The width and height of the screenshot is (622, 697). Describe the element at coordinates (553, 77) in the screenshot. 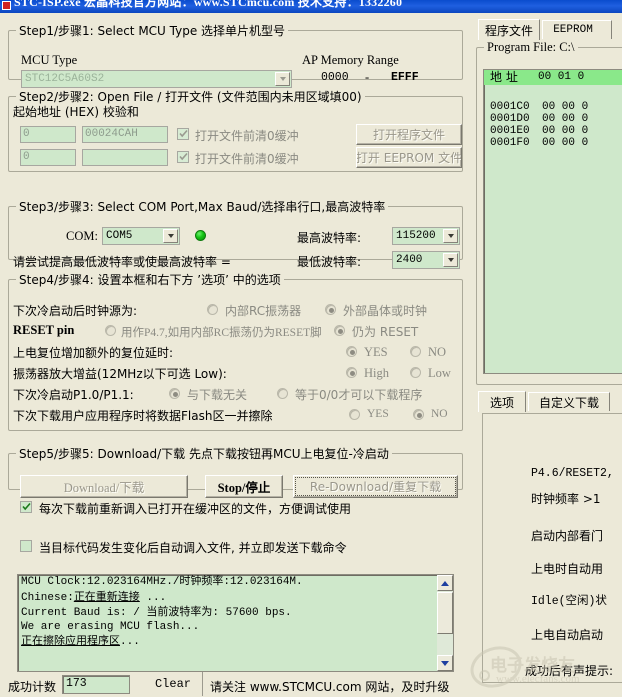

I see `hex-header: 地 址 00 01 0` at that location.